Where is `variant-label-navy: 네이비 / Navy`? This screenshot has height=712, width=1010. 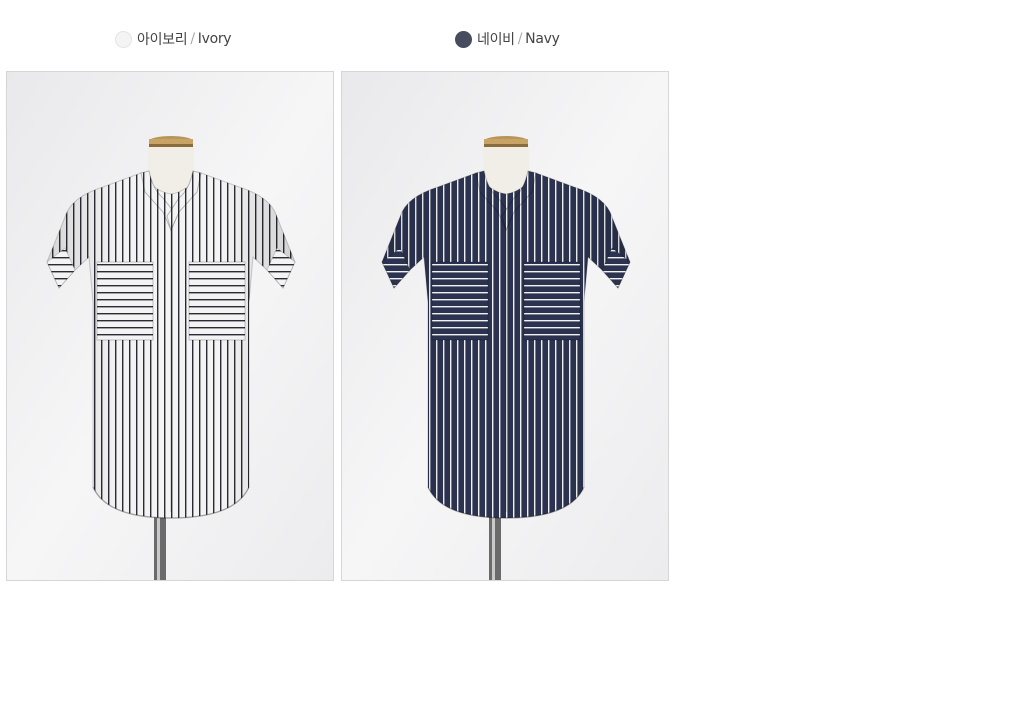
variant-label-navy: 네이비 / Navy is located at coordinates (507, 39).